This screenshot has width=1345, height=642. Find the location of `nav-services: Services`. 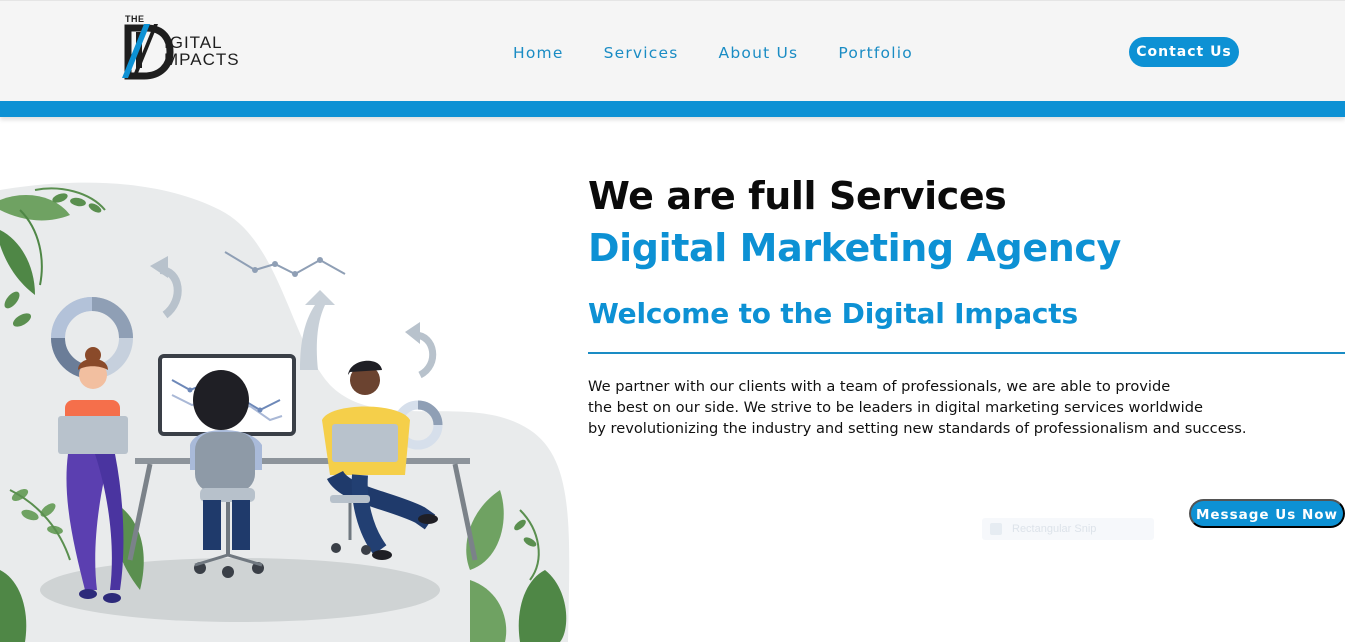

nav-services: Services is located at coordinates (641, 53).